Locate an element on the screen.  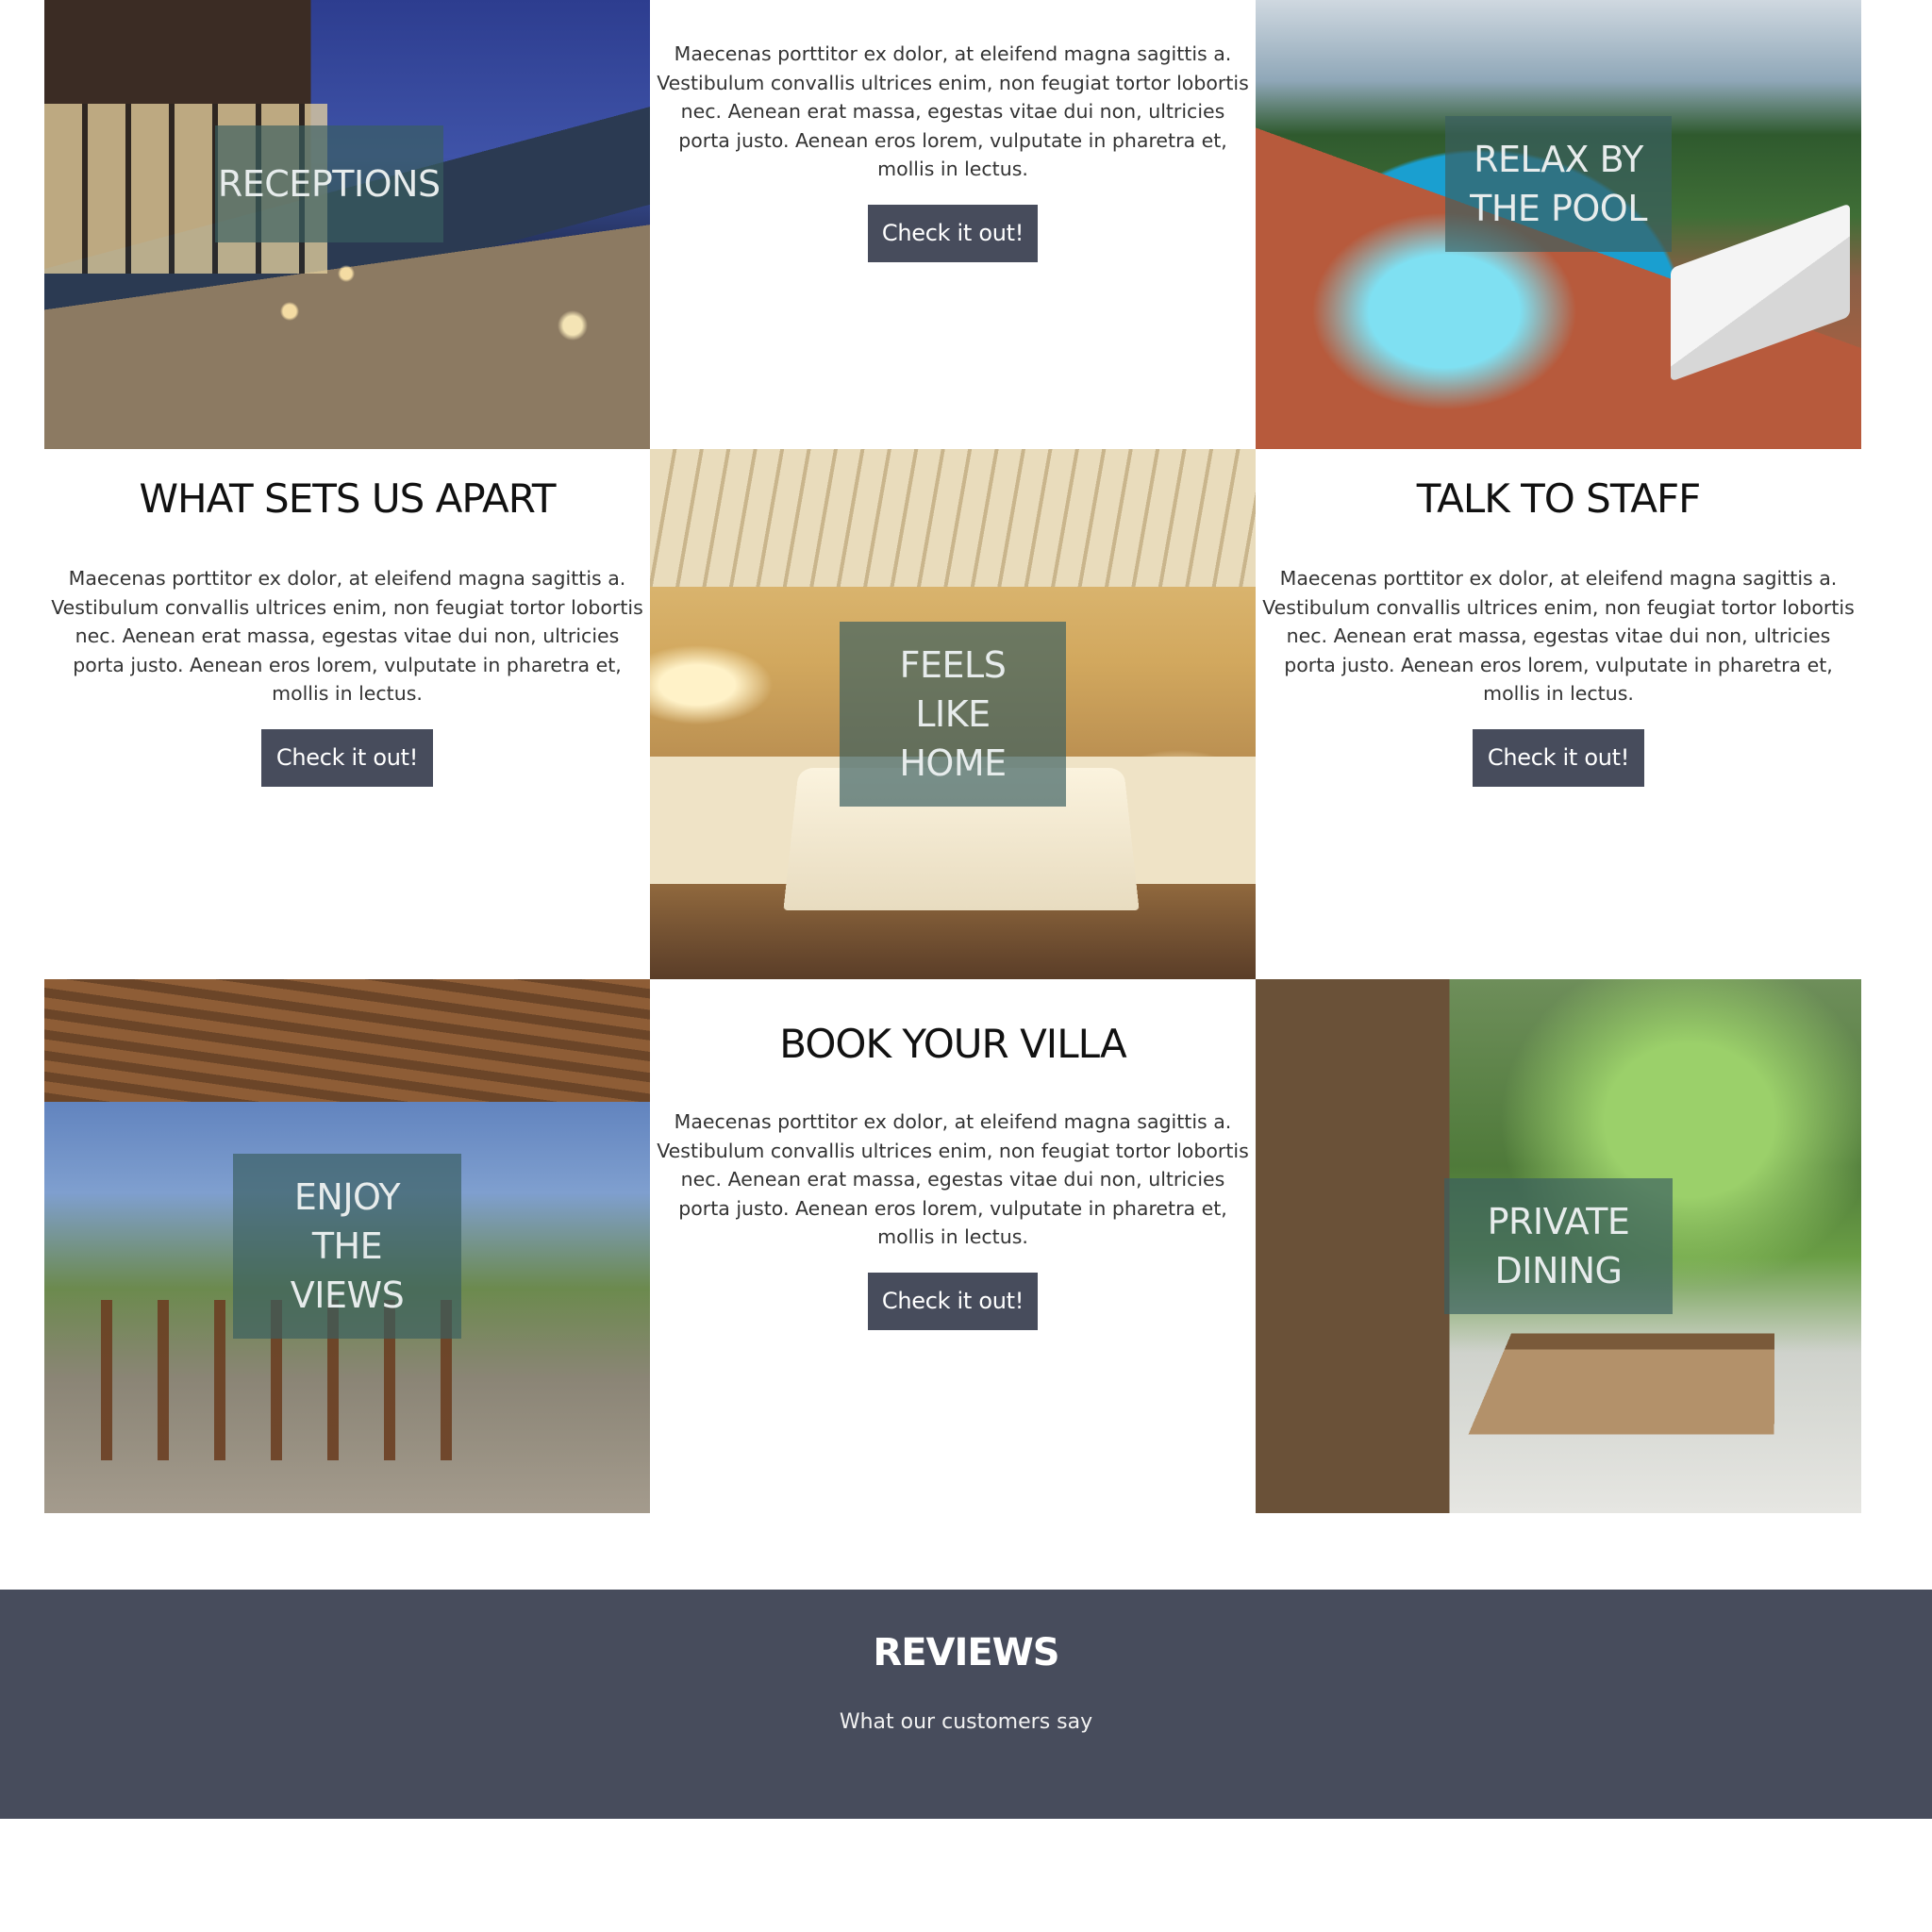
reviews-section: REVIEWS What our customers say is located at coordinates (966, 1704).